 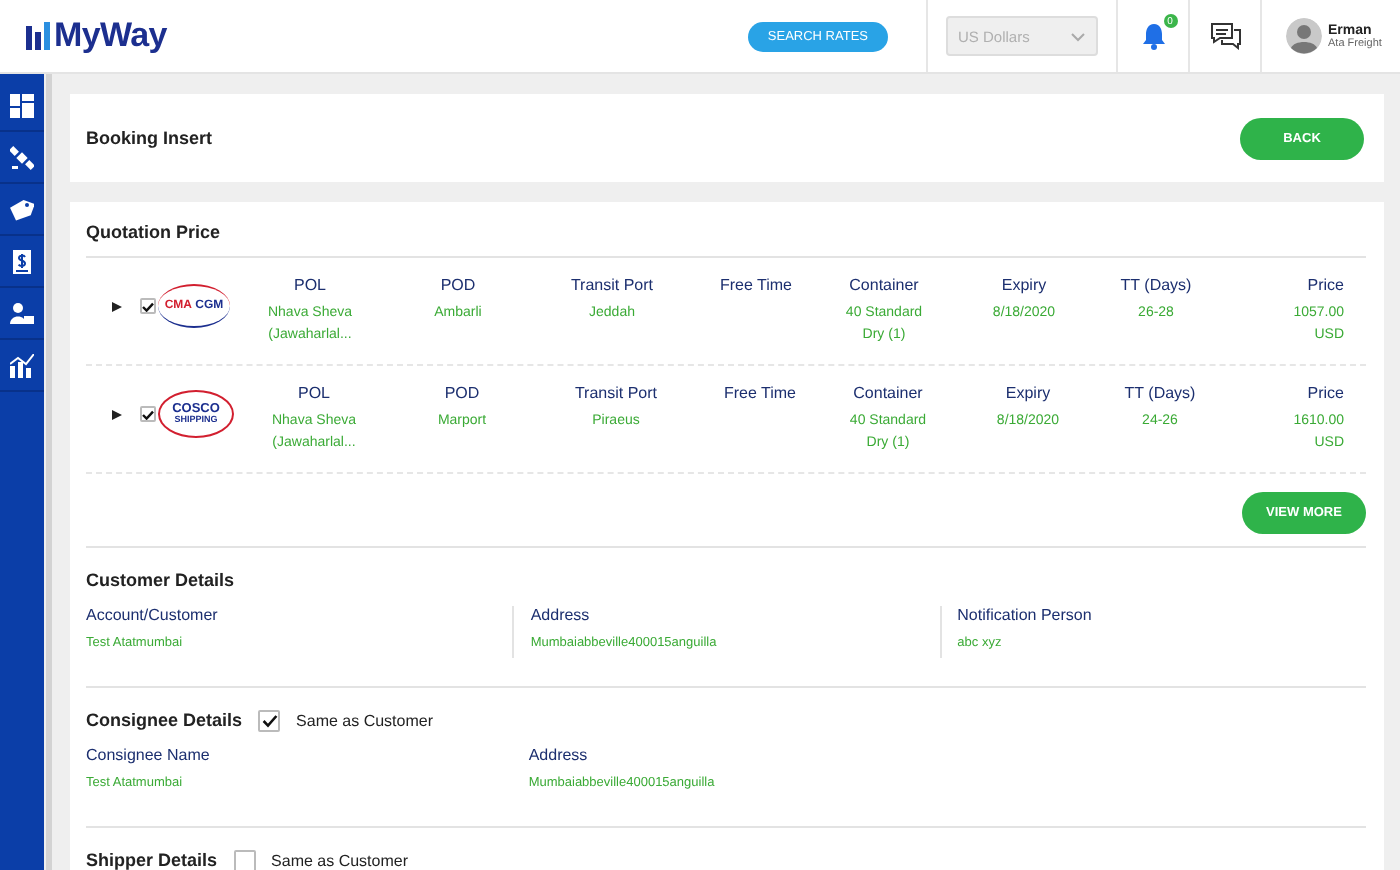 What do you see at coordinates (22, 105) in the screenshot?
I see `dashboard-icon` at bounding box center [22, 105].